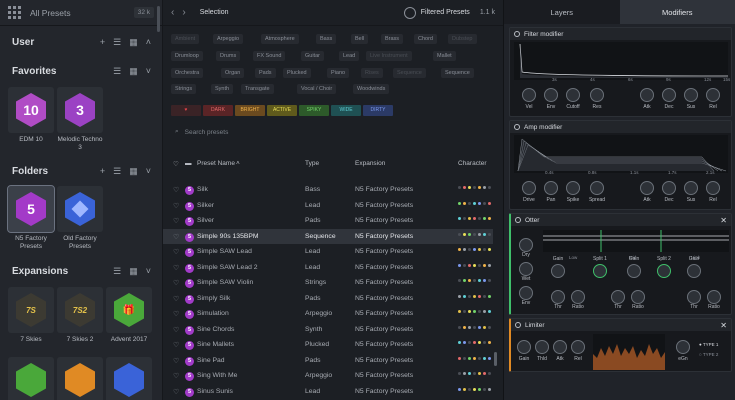  I want to click on table-row: ♡ 5 Silk Bass N5 Factory Presets, so click(328, 189).